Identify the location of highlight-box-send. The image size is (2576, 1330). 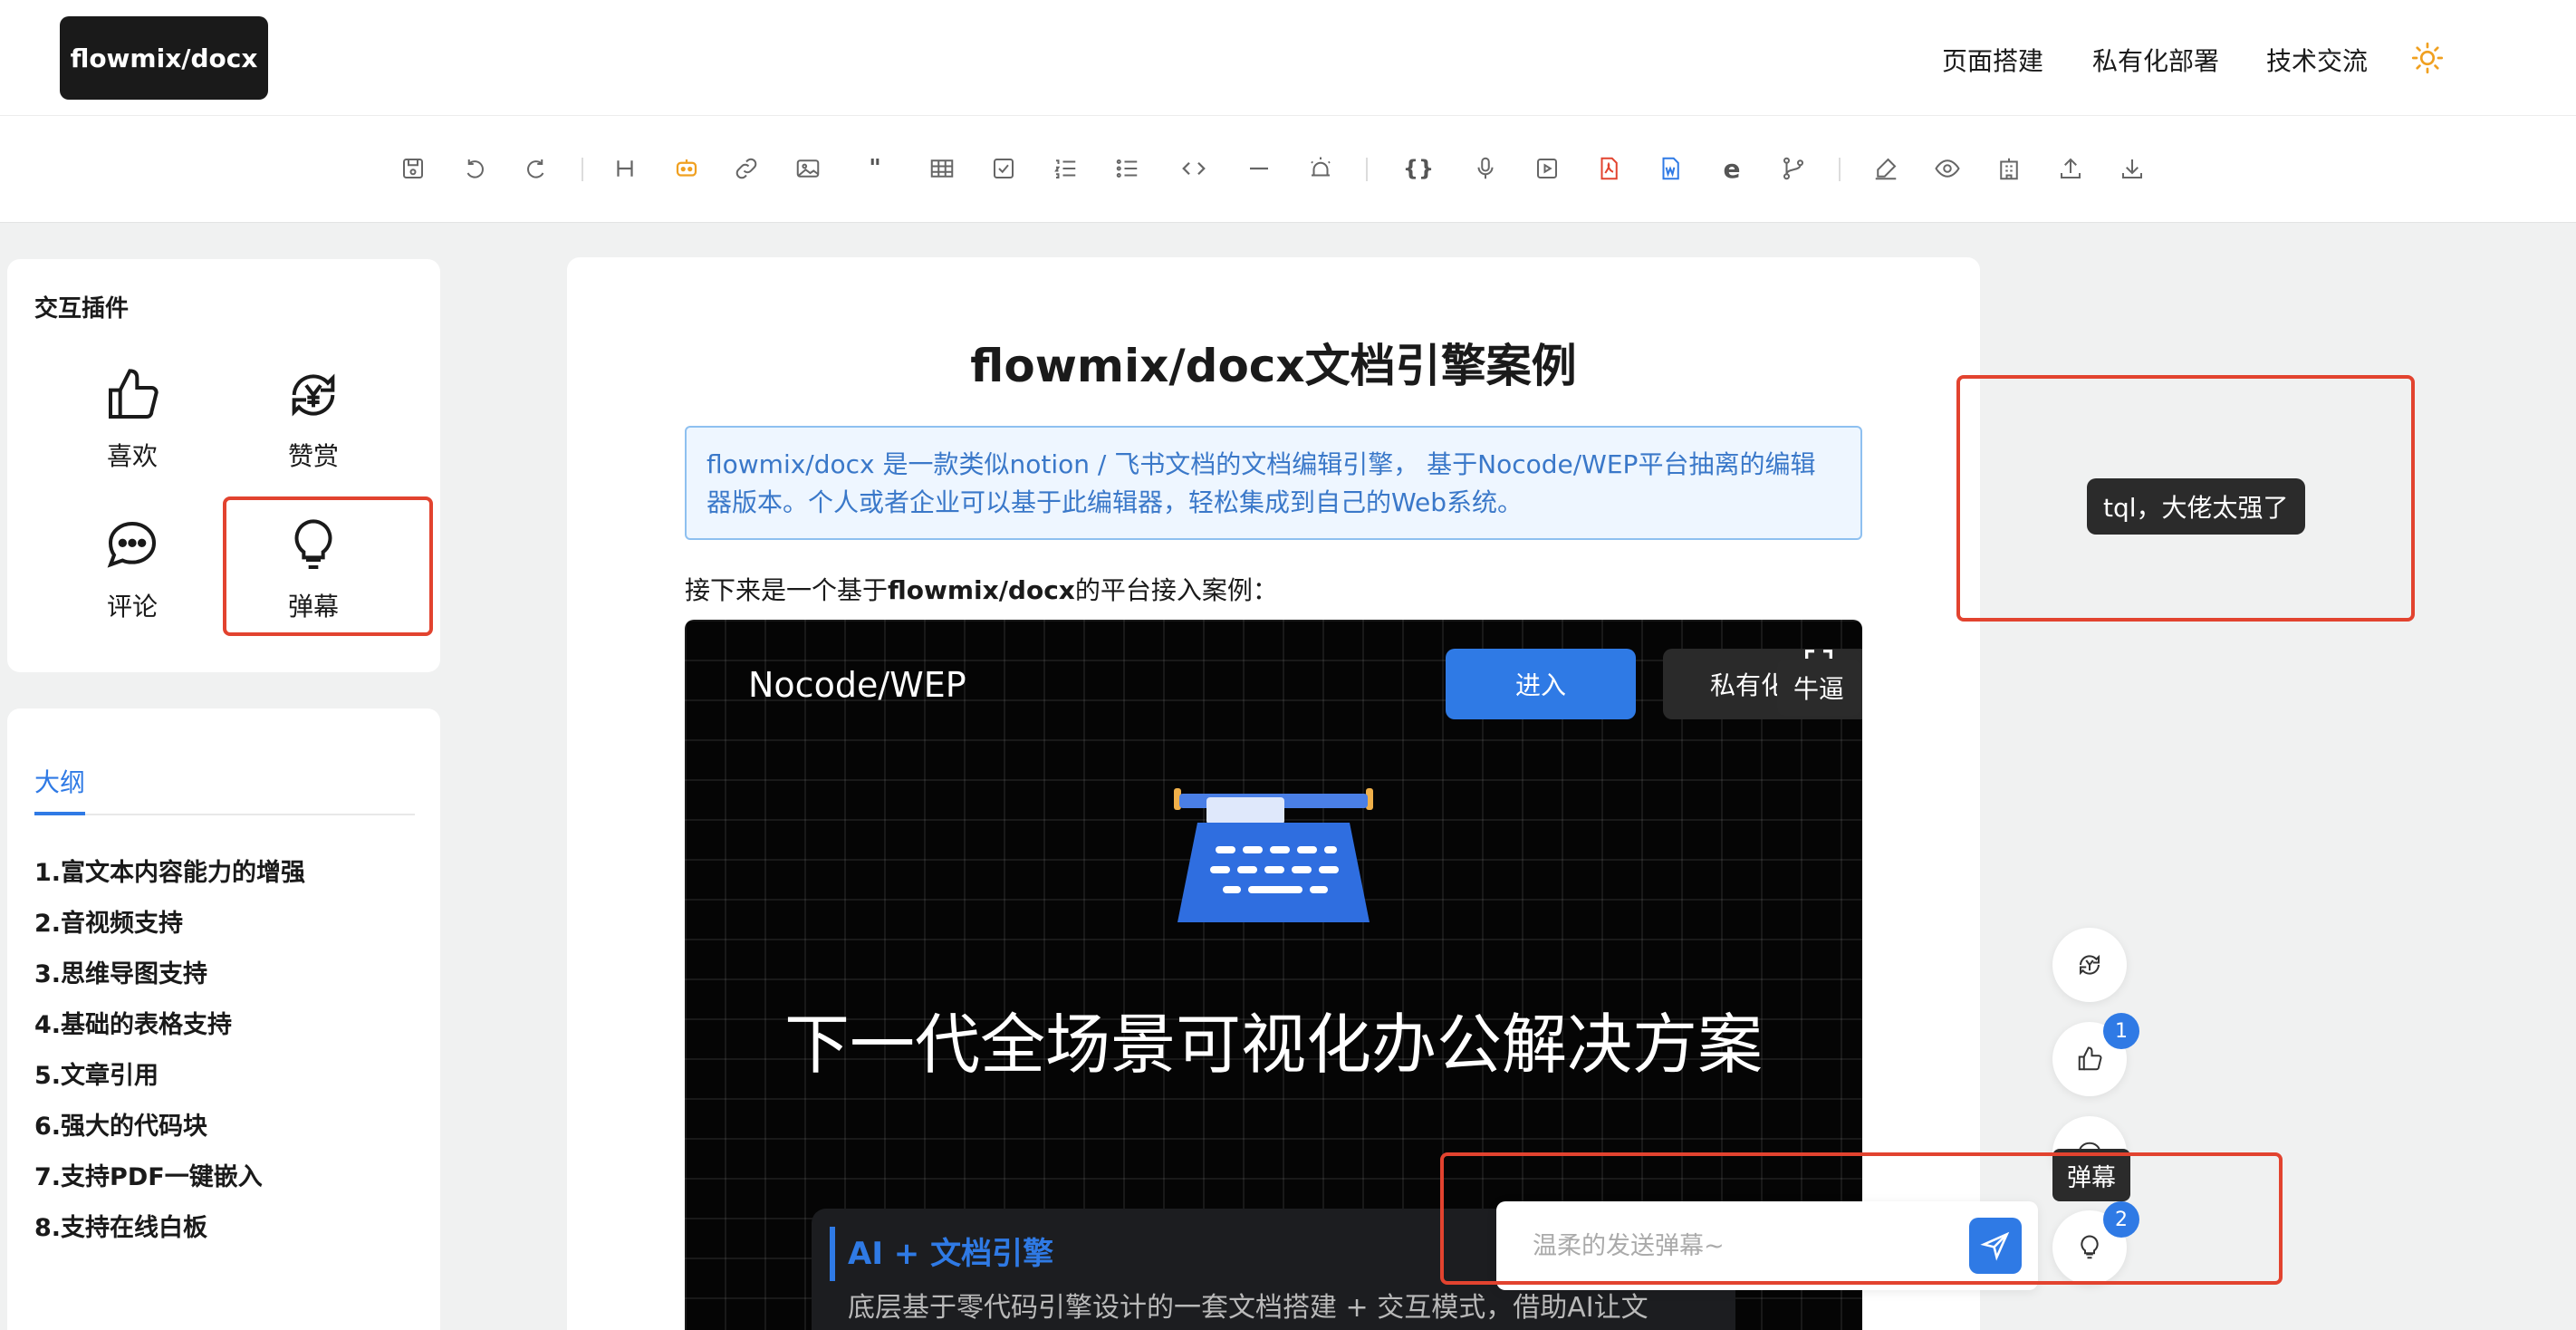
(1861, 1218).